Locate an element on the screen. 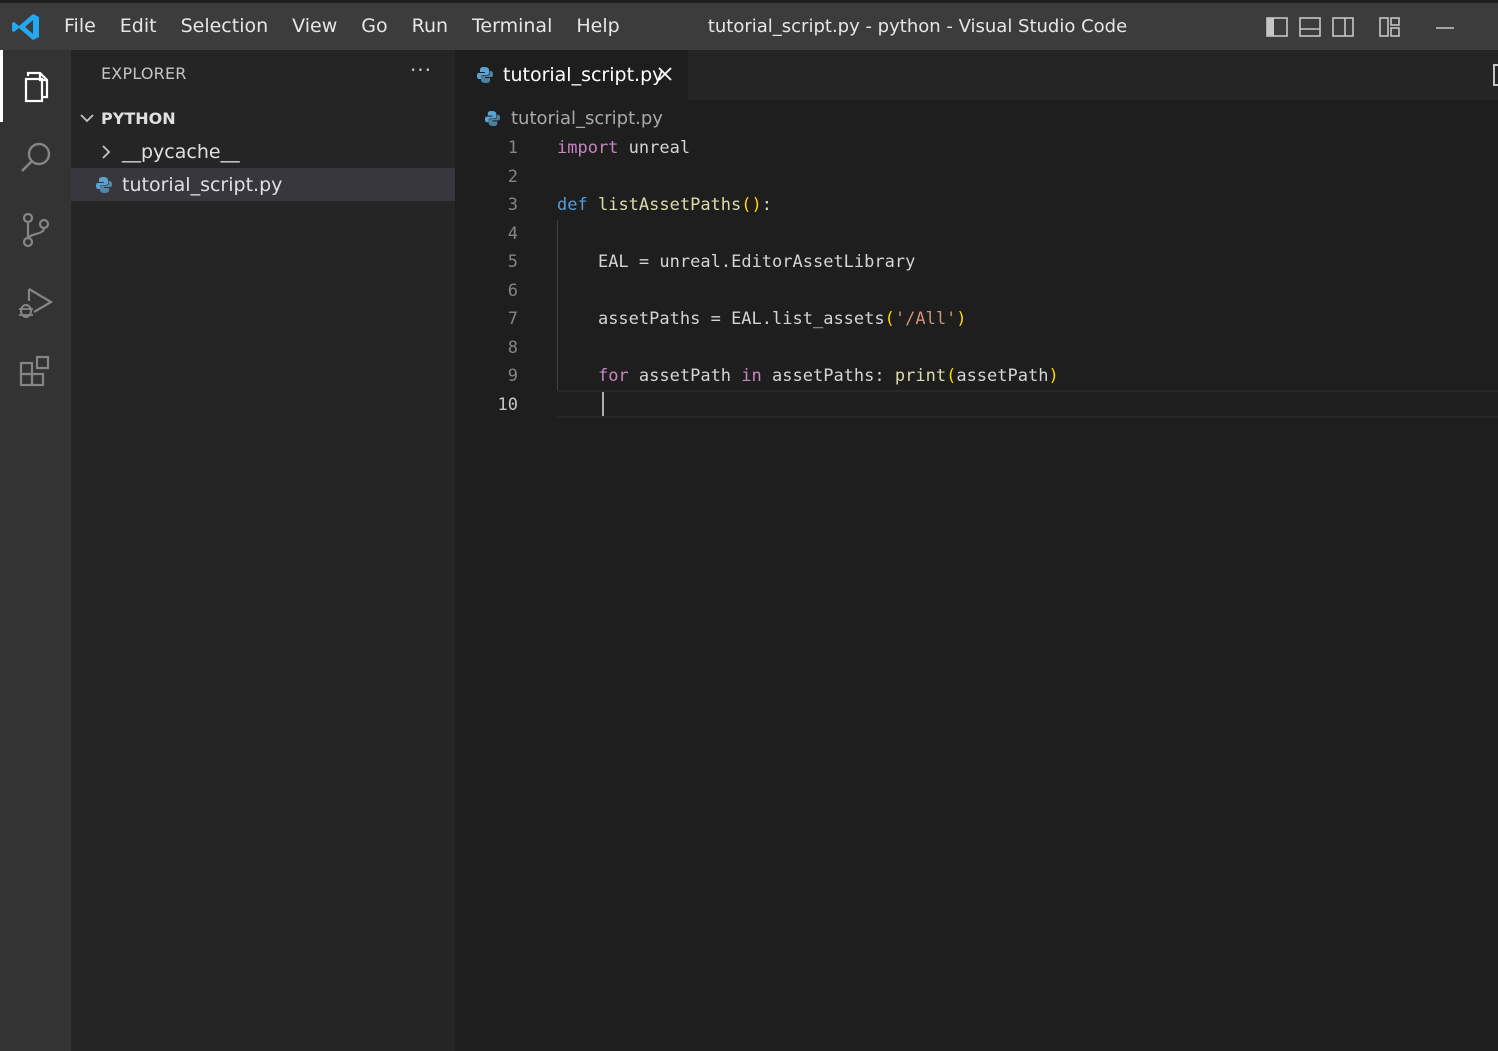  code-line: 8 is located at coordinates (976, 348).